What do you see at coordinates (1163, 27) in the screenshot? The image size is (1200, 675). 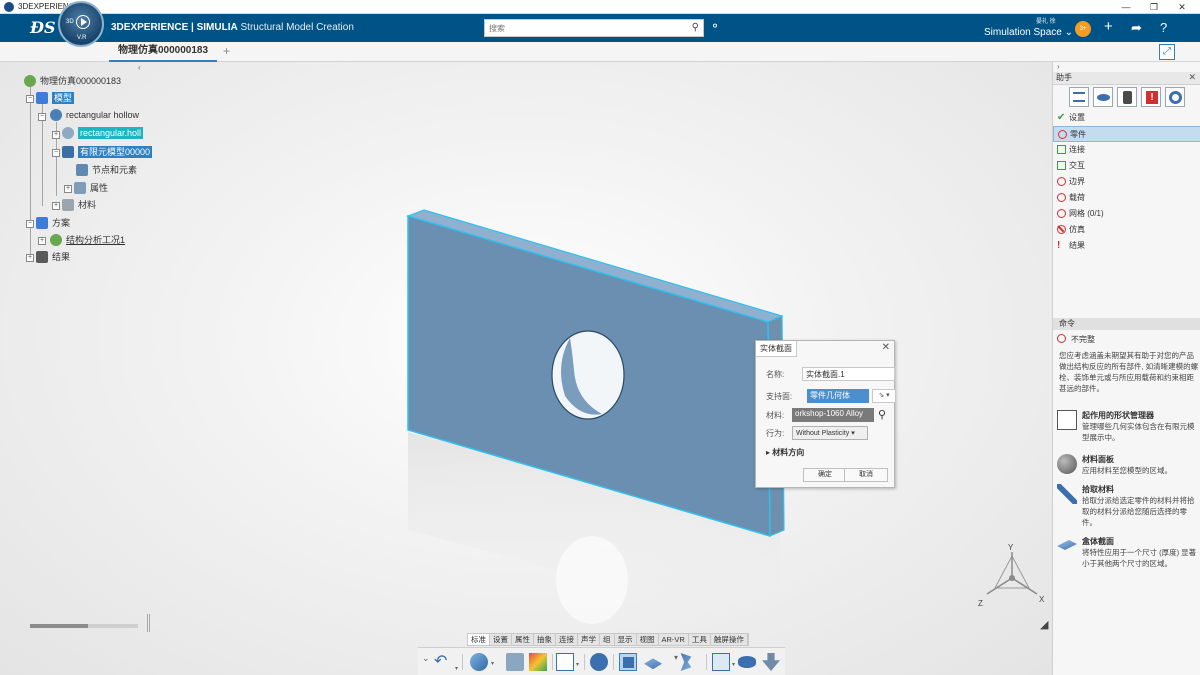 I see `help-icon: ?` at bounding box center [1163, 27].